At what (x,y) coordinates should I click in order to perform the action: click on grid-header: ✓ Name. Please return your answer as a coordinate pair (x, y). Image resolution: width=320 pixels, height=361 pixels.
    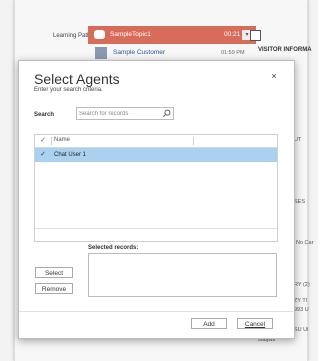
    Looking at the image, I should click on (156, 141).